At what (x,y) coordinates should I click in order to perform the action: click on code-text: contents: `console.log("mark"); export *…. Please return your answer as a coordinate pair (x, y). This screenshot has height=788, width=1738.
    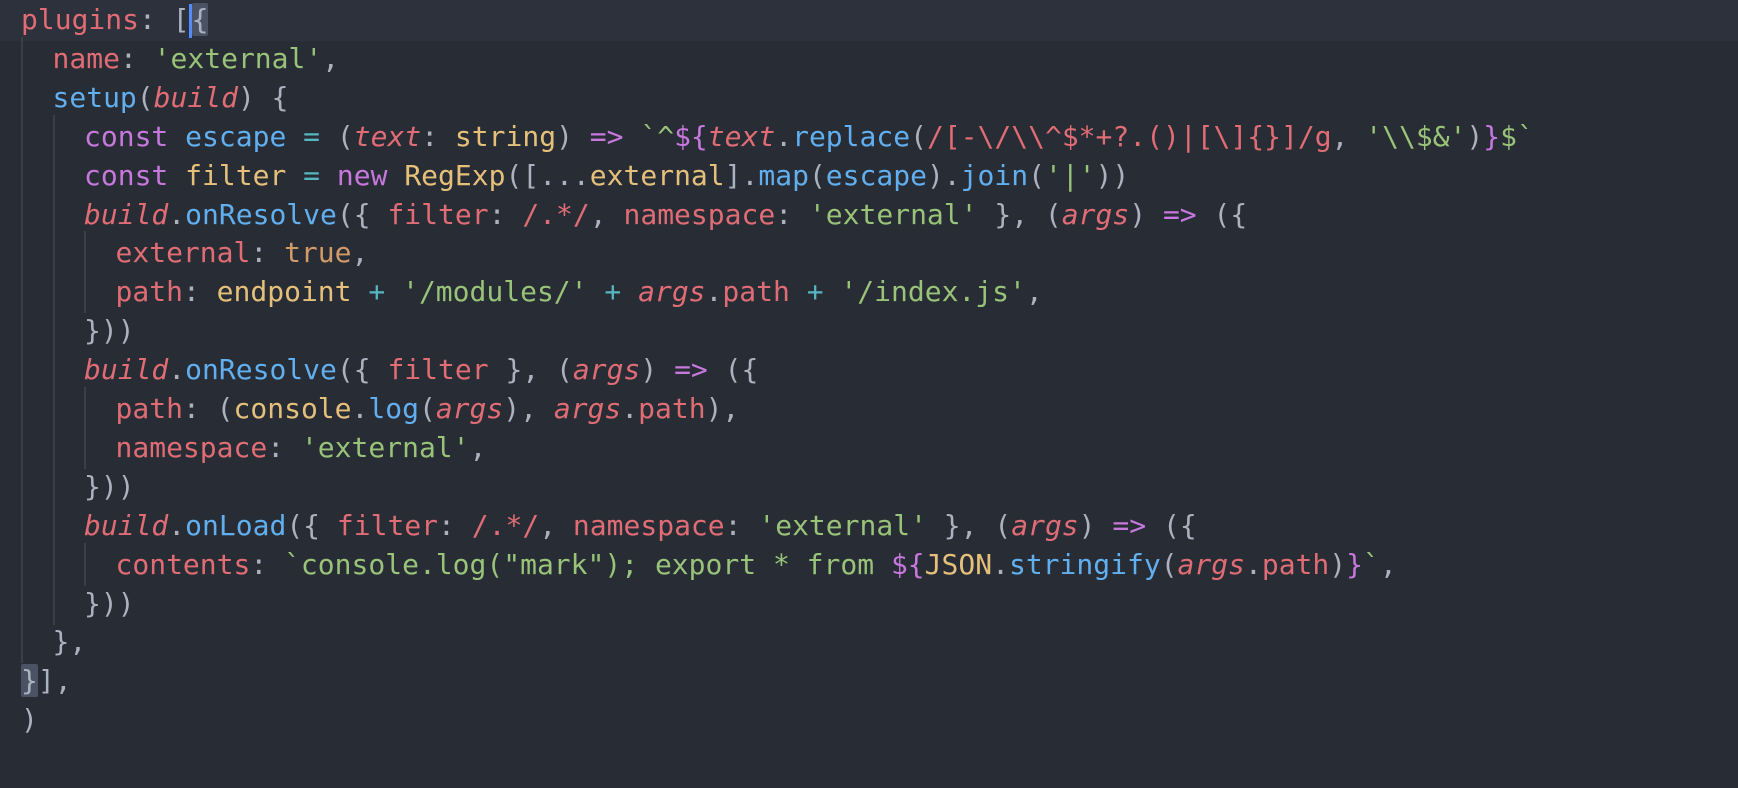
    Looking at the image, I should click on (756, 564).